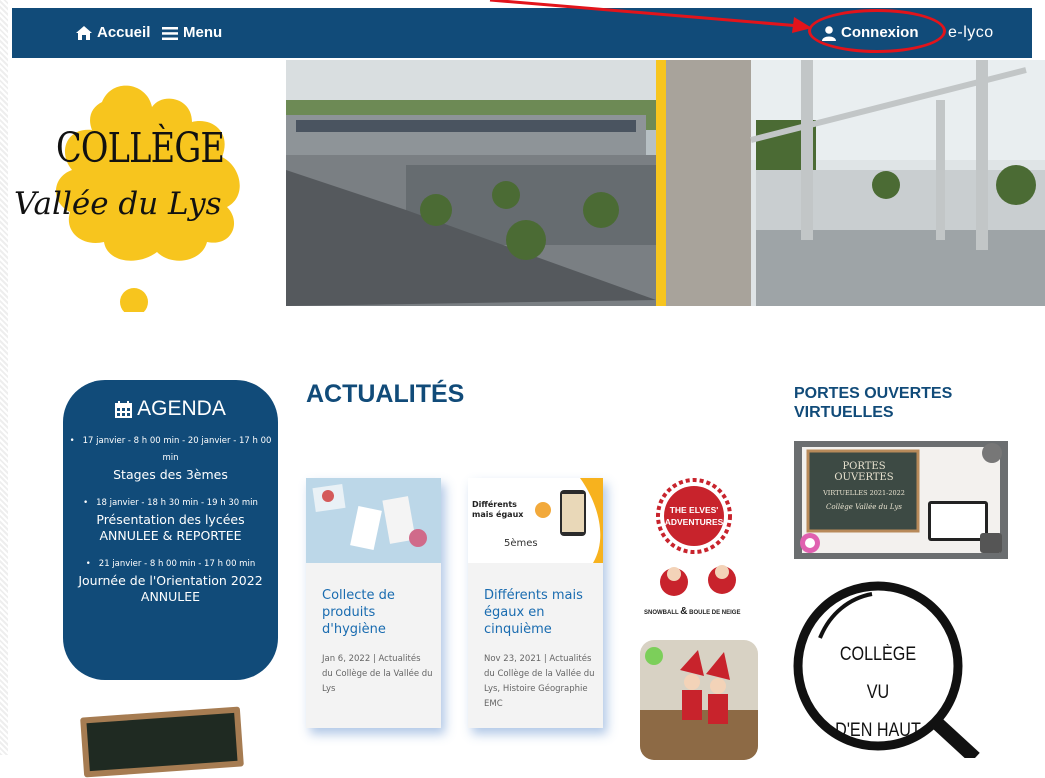 This screenshot has width=1045, height=778. I want to click on agenda-title-label: AGENDA, so click(181, 408).